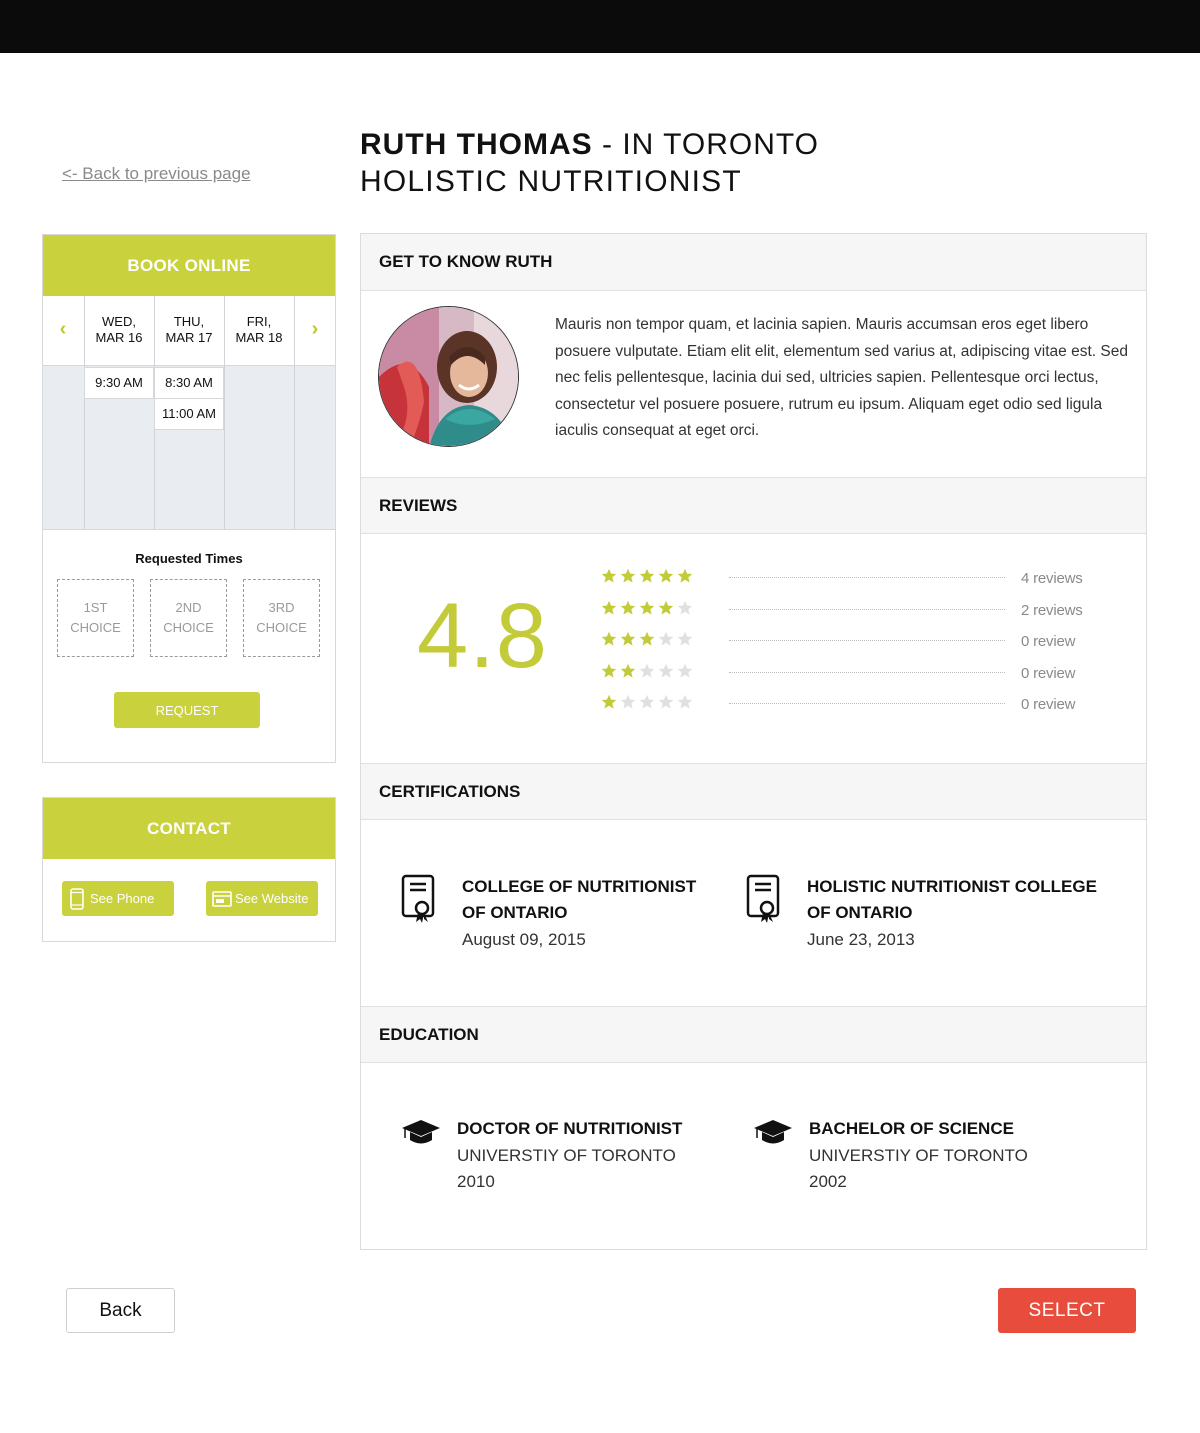  What do you see at coordinates (315, 329) in the screenshot?
I see `next-week-chevron-right-icon: ›` at bounding box center [315, 329].